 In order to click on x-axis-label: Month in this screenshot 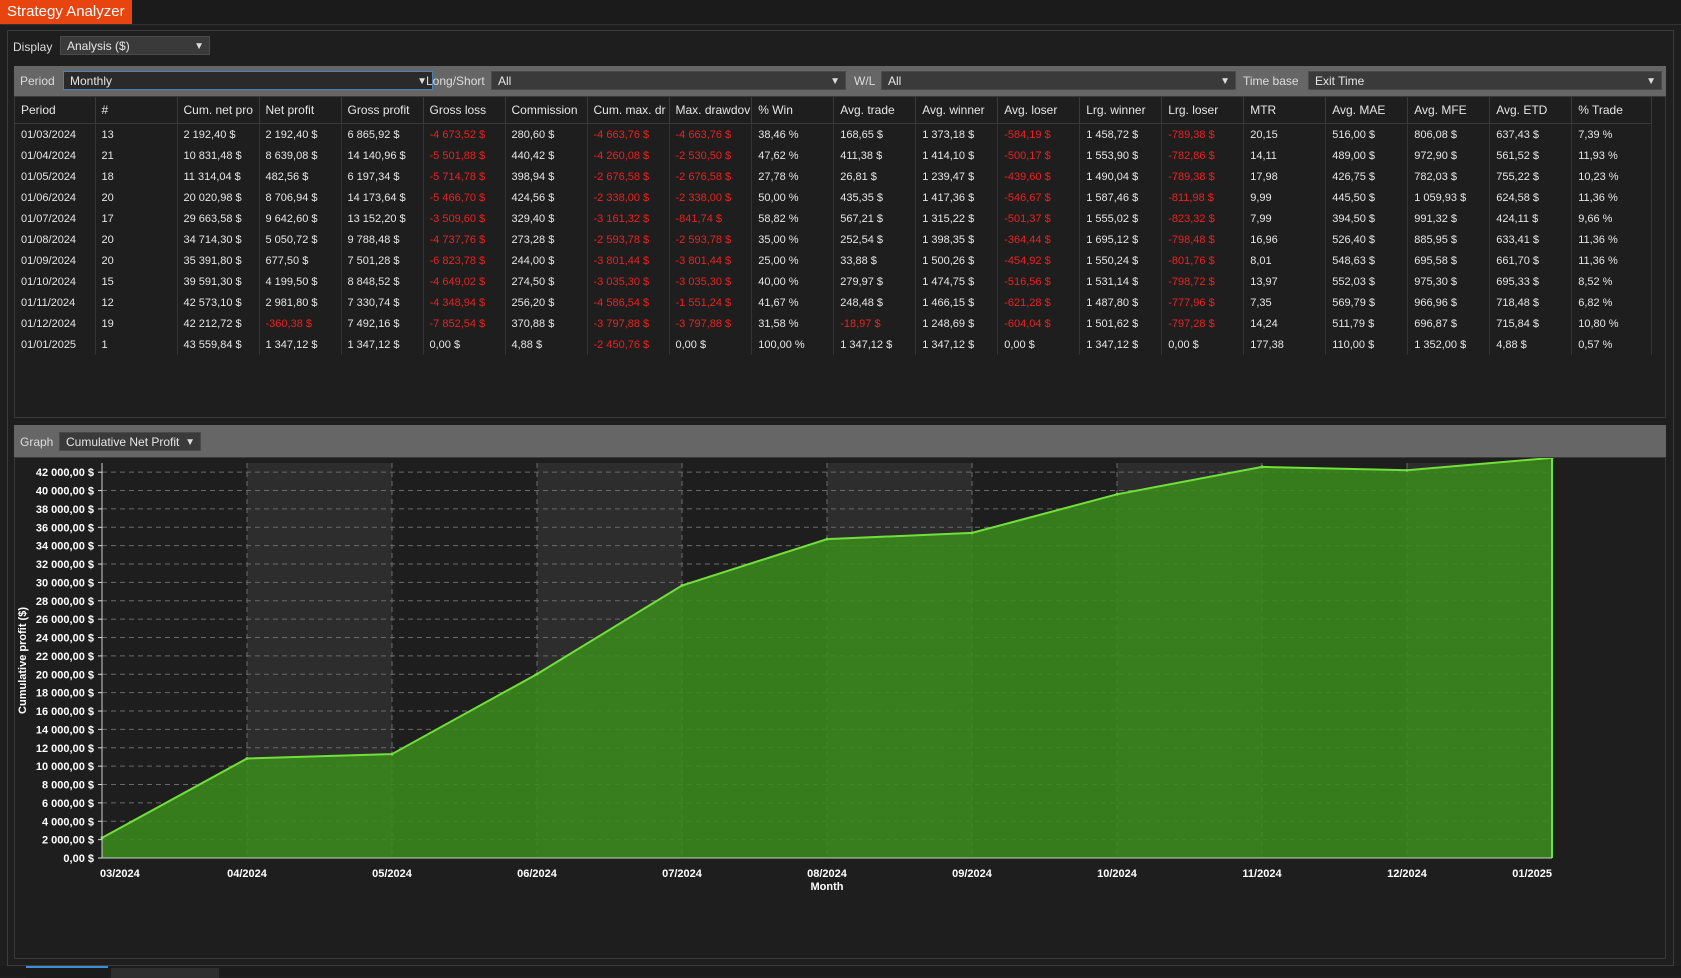, I will do `click(827, 887)`.